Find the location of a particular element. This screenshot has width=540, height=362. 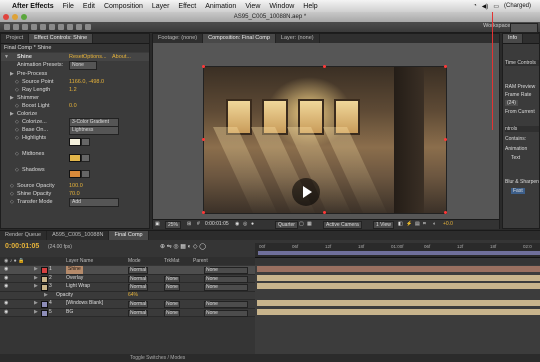

param-dropdown: Add is located at coordinates (94, 202).